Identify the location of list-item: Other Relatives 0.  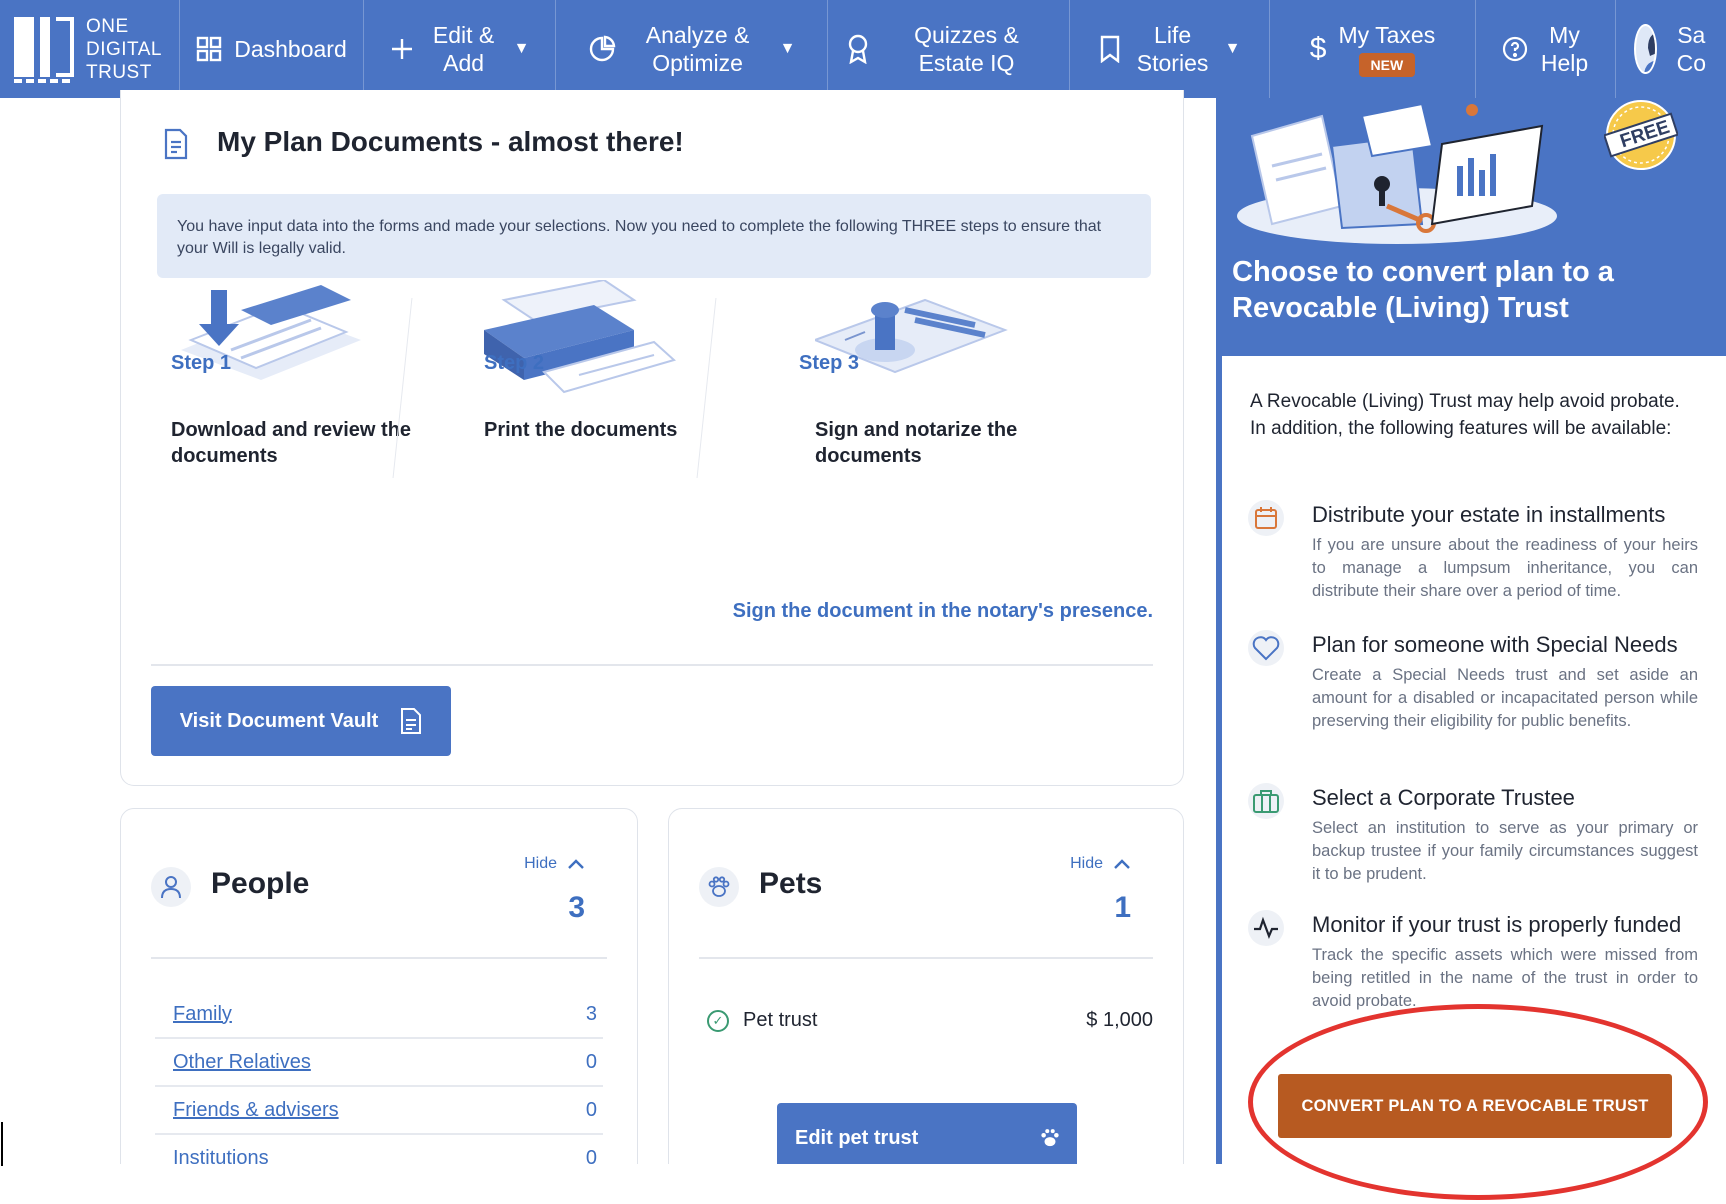
(379, 1063).